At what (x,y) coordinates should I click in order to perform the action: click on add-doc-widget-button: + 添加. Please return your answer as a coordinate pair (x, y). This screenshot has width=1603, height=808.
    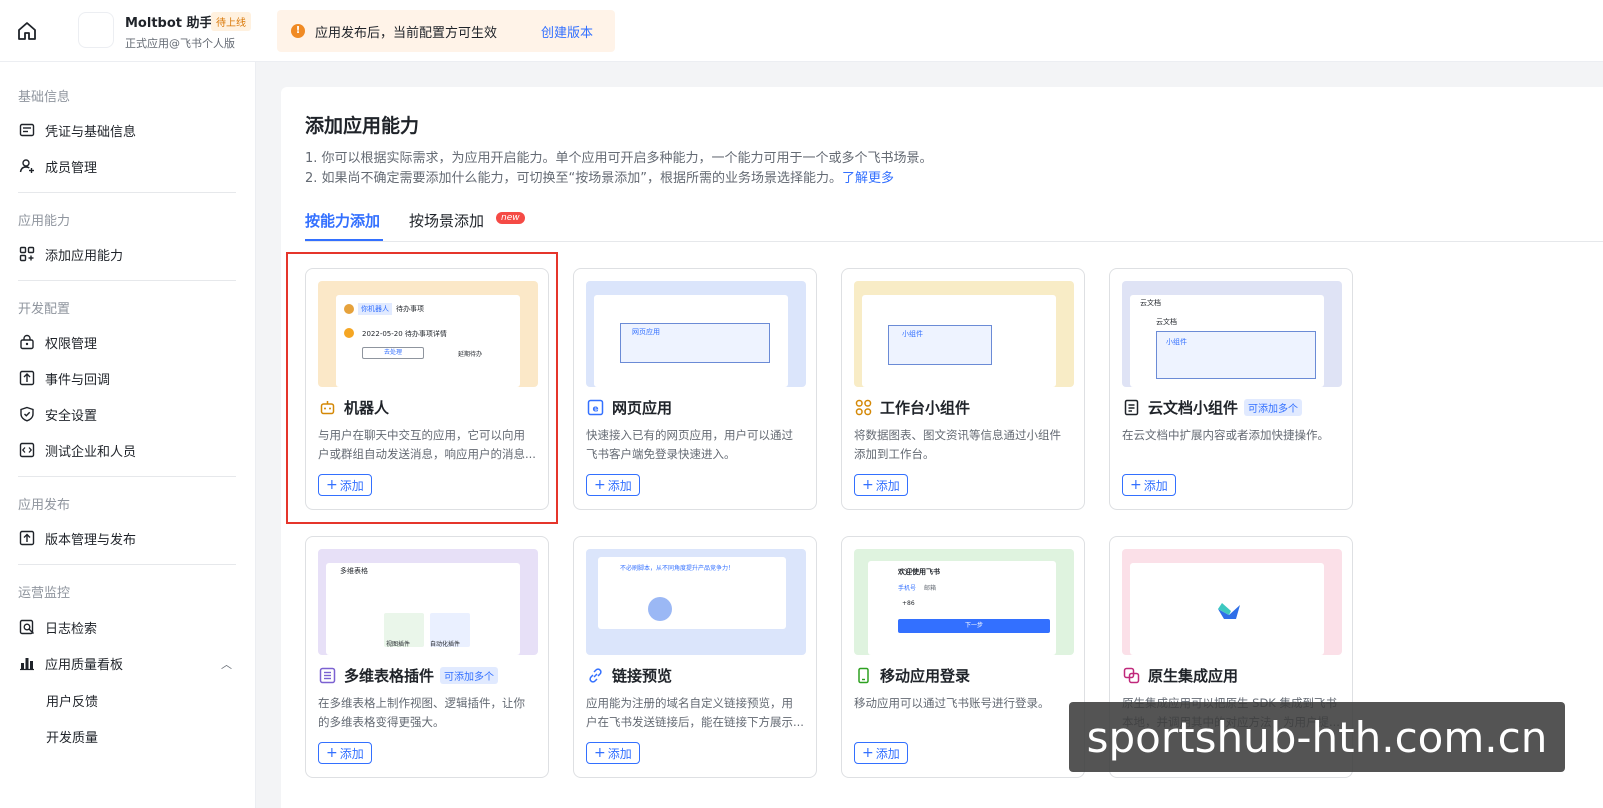
    Looking at the image, I should click on (1149, 485).